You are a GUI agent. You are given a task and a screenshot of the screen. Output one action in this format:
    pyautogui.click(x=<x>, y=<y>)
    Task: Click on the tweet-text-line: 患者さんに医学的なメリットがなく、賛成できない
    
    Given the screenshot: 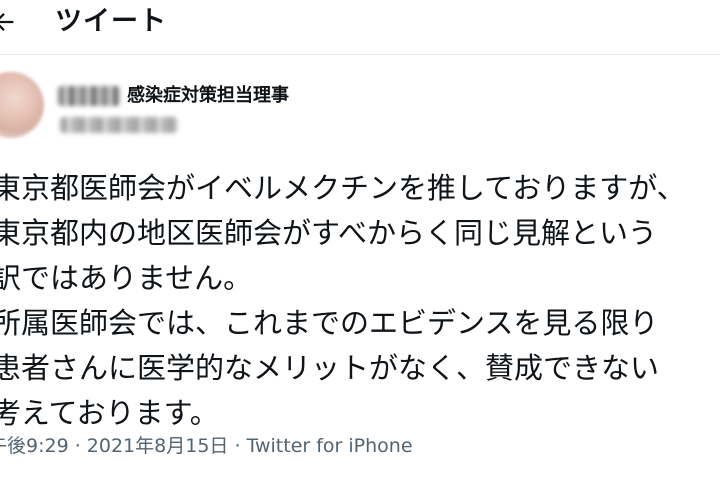 What is the action you would take?
    pyautogui.click(x=330, y=368)
    